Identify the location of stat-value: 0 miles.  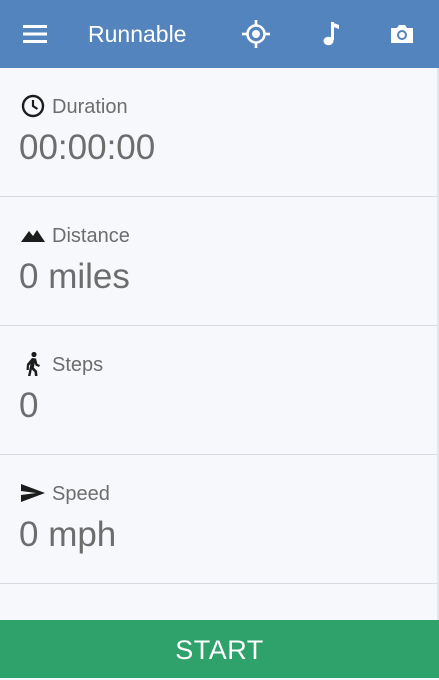
(74, 276).